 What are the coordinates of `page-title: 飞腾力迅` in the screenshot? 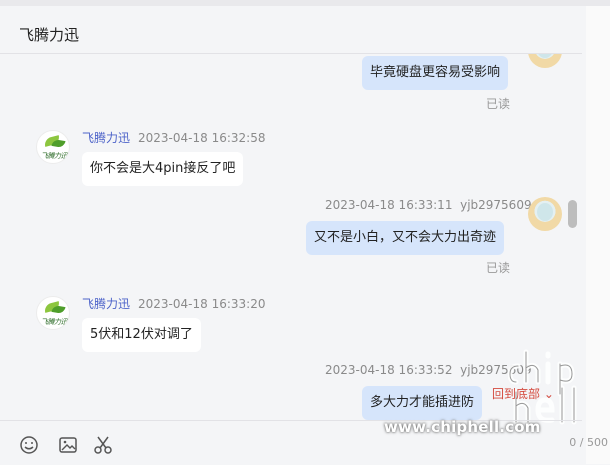 It's located at (49, 35).